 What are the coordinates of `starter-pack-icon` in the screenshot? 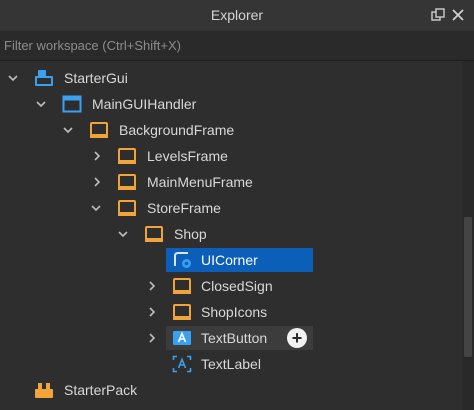 It's located at (44, 390).